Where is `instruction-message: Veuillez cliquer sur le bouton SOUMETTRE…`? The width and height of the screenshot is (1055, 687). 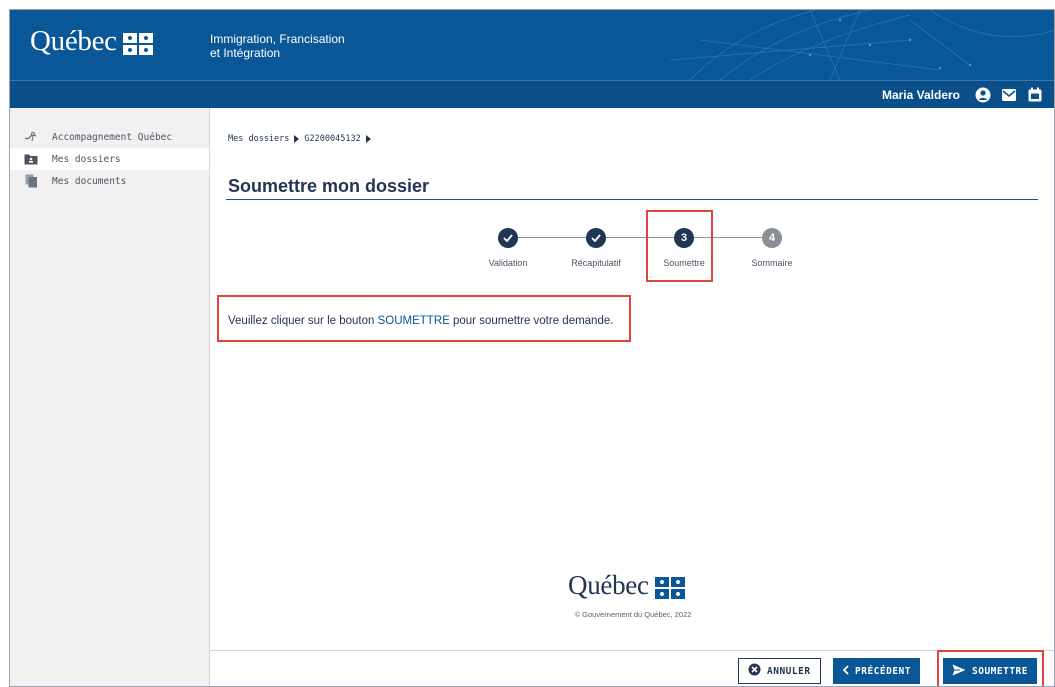 instruction-message: Veuillez cliquer sur le bouton SOUMETTRE… is located at coordinates (420, 321).